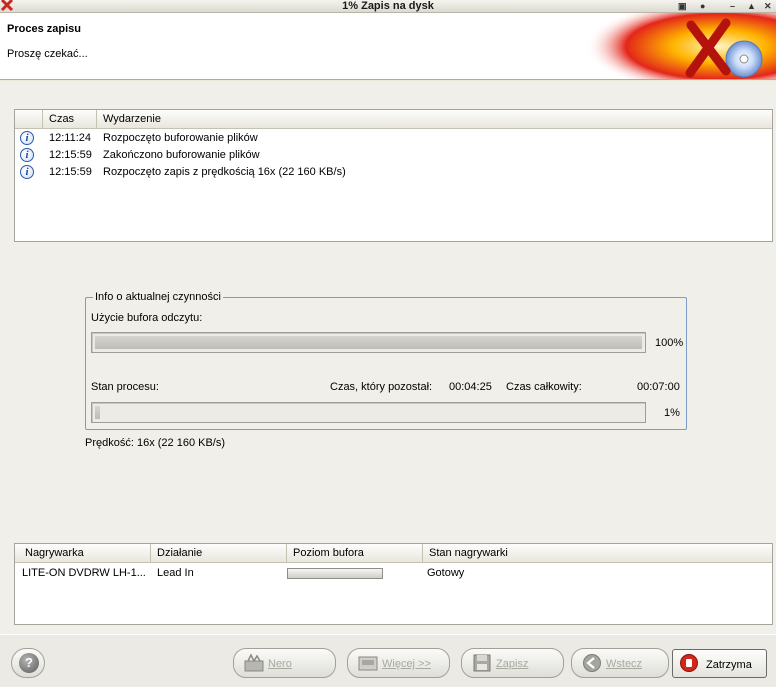  What do you see at coordinates (406, 664) in the screenshot?
I see `more-button-label: Więcej >>` at bounding box center [406, 664].